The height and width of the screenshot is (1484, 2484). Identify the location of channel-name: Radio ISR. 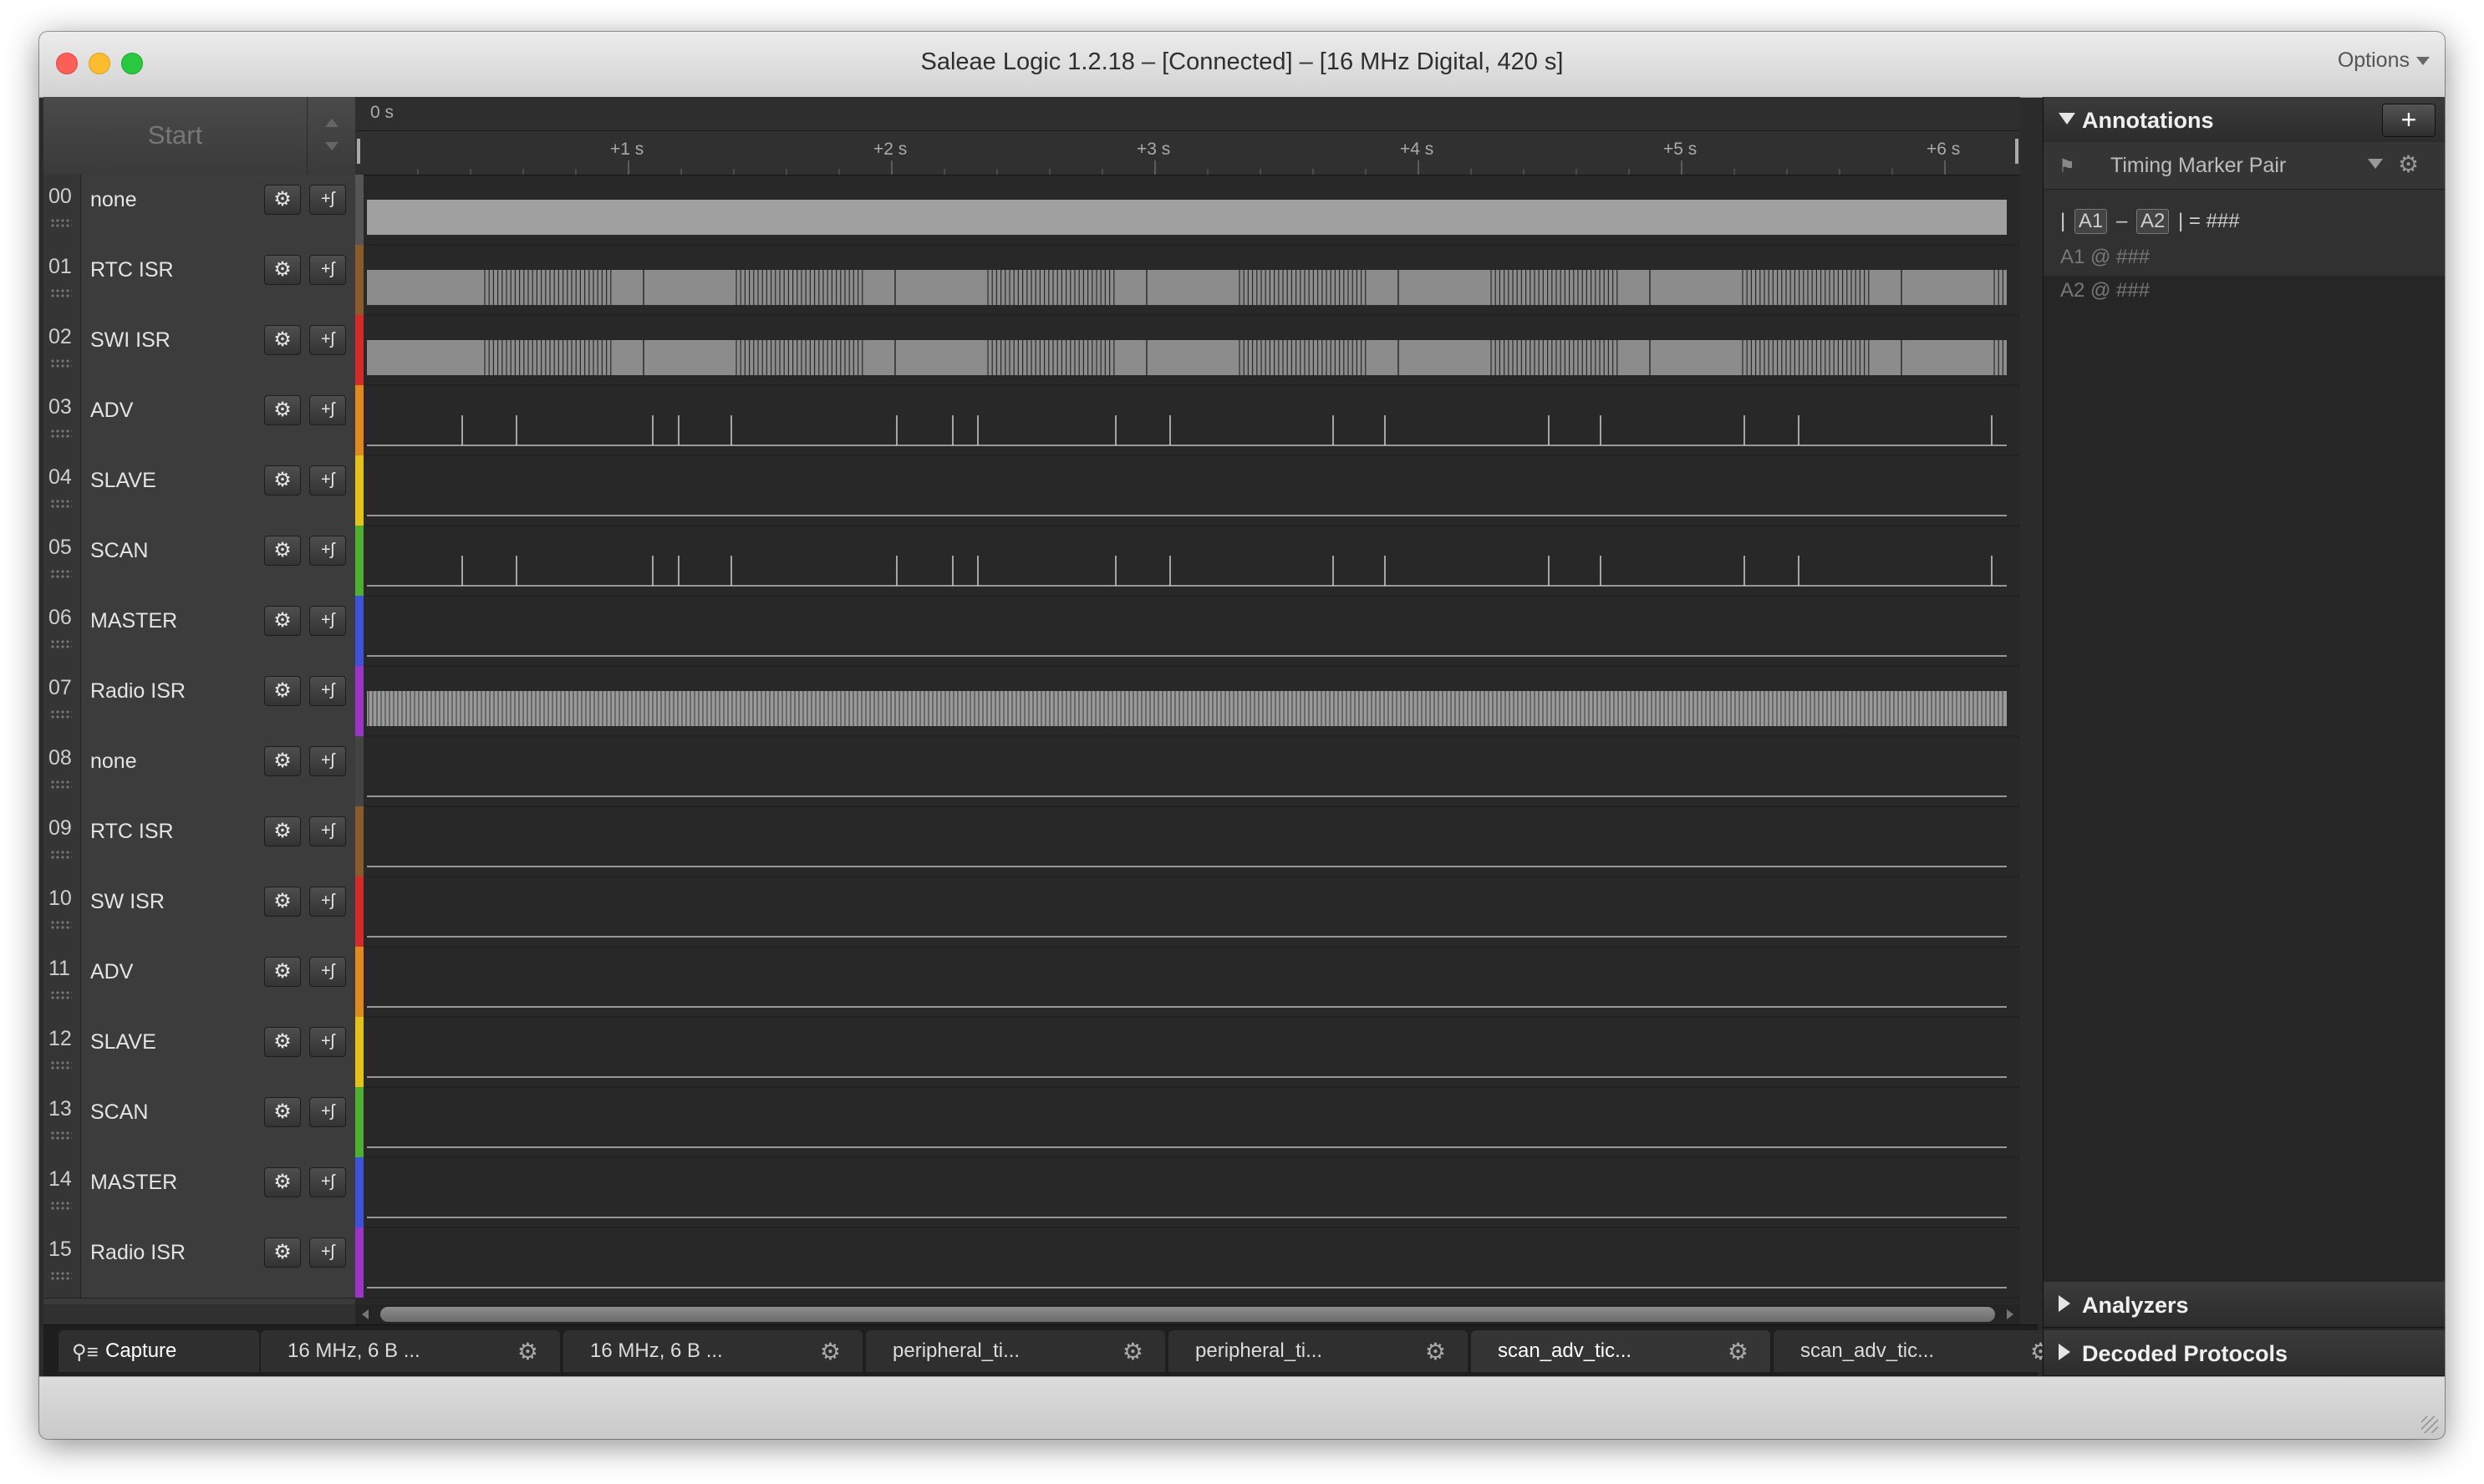
(138, 691).